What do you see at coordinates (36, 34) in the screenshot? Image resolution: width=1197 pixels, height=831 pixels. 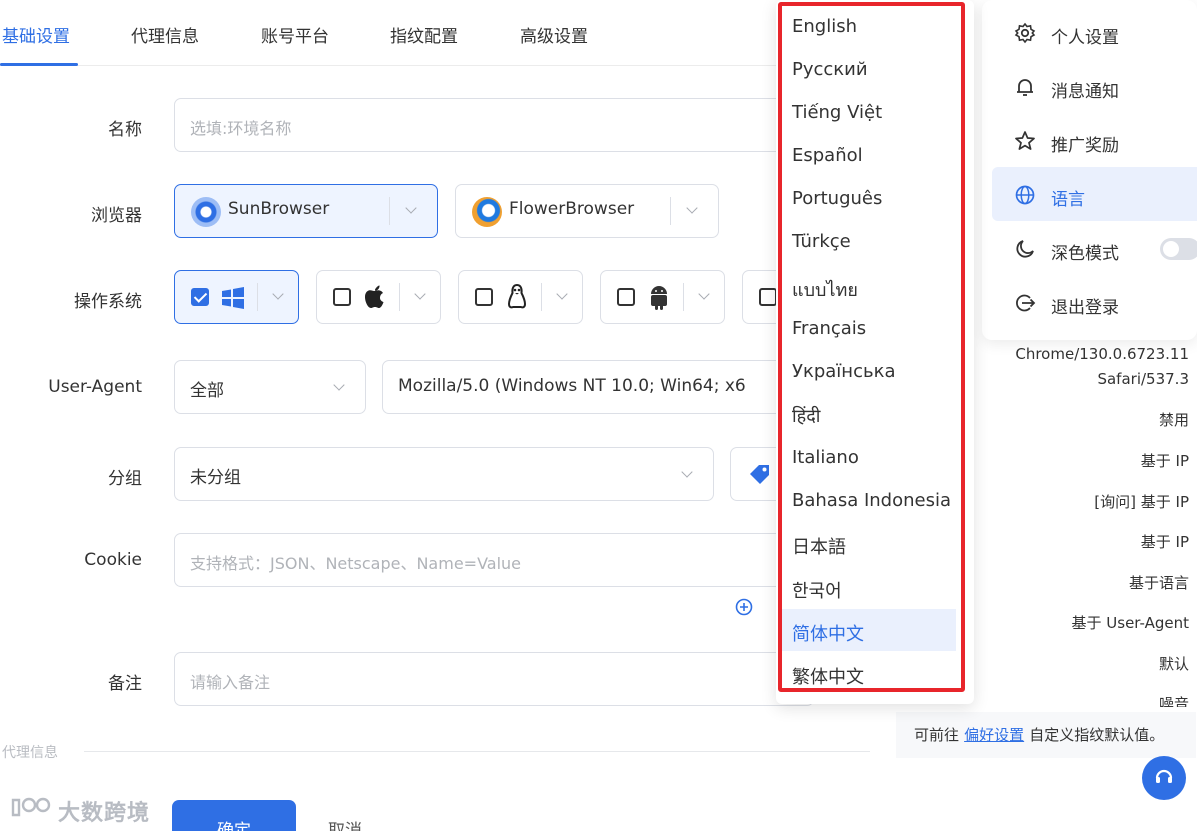 I see `tab-basic-settings: 基础设置` at bounding box center [36, 34].